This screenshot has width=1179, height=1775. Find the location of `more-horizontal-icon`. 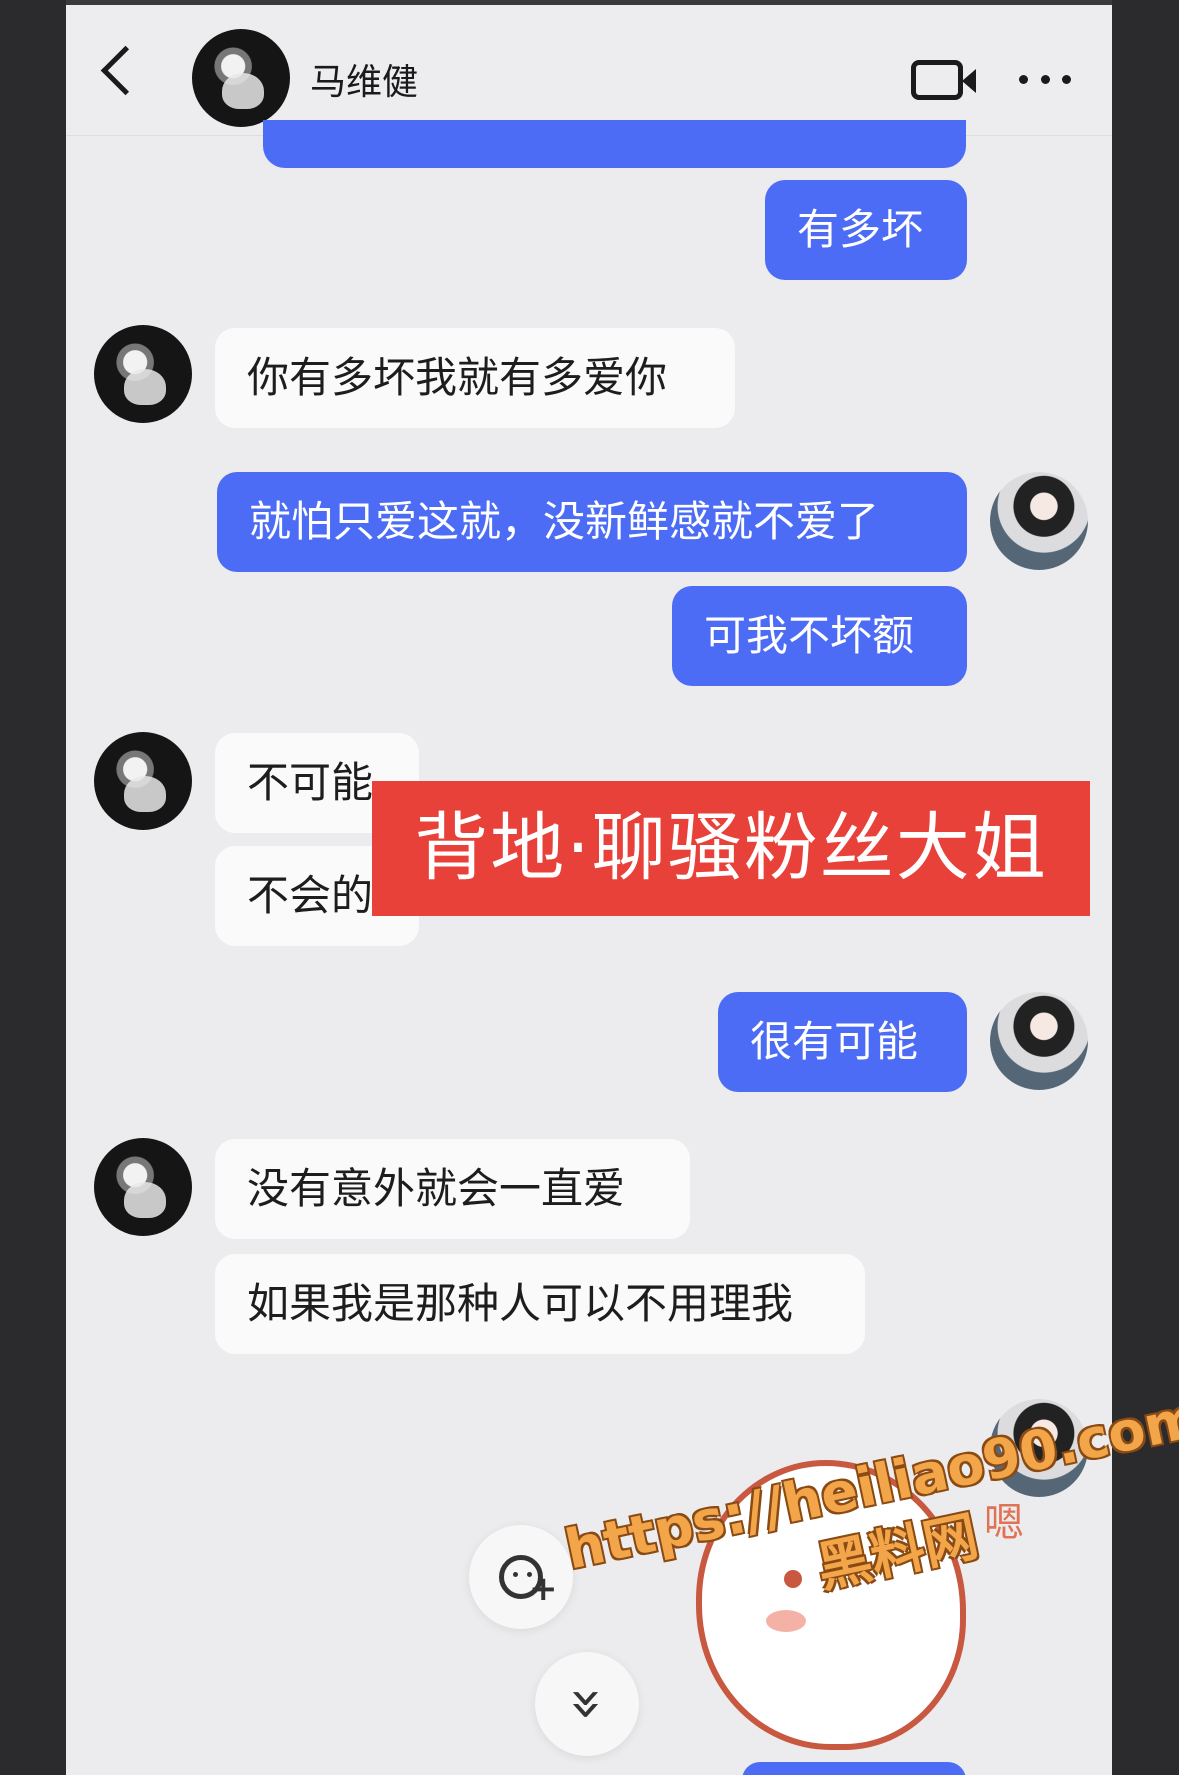

more-horizontal-icon is located at coordinates (1045, 81).